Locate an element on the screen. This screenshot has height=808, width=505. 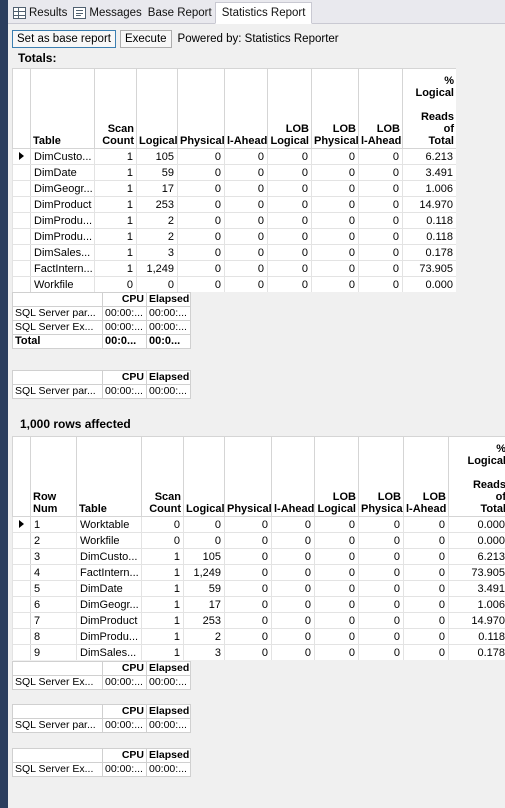
table-cell: 0.178 is located at coordinates (429, 252).